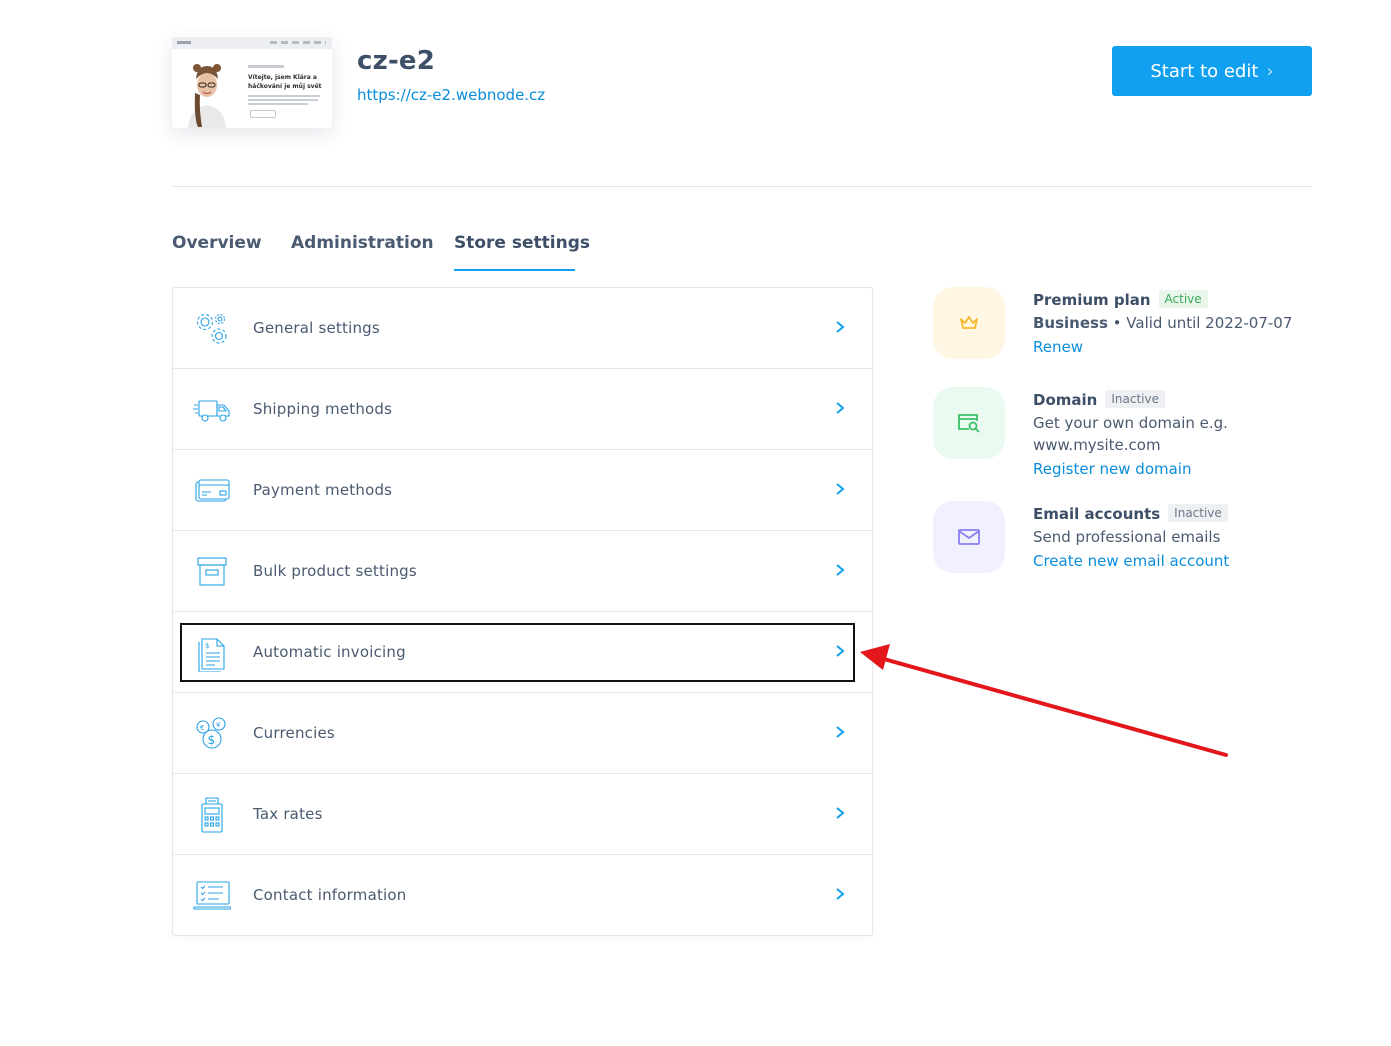  Describe the element at coordinates (522, 571) in the screenshot. I see `settings-row-bulk-product: Bulk product settings` at that location.